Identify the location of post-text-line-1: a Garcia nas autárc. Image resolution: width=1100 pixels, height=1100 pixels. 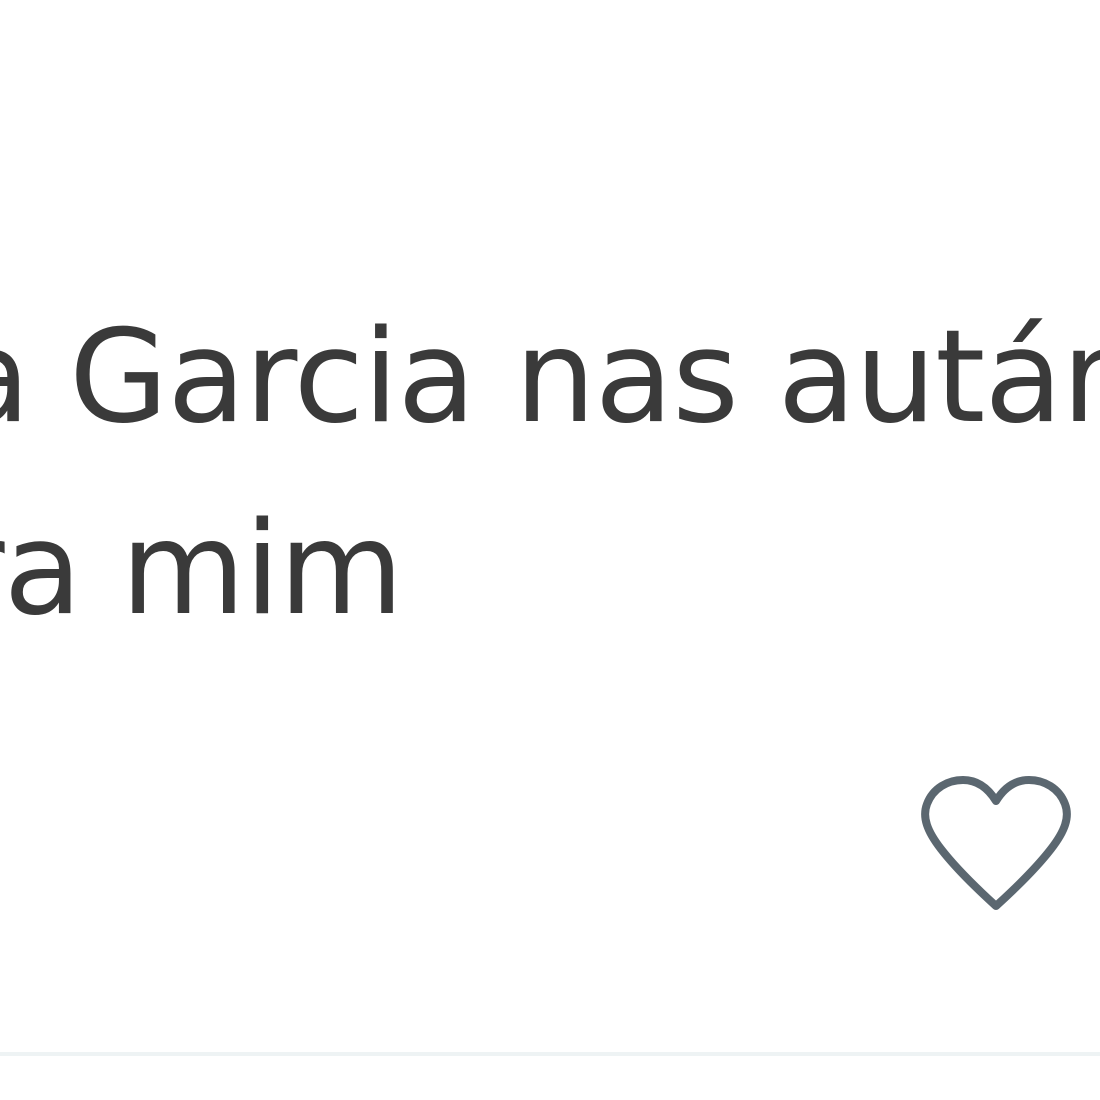
(550, 377).